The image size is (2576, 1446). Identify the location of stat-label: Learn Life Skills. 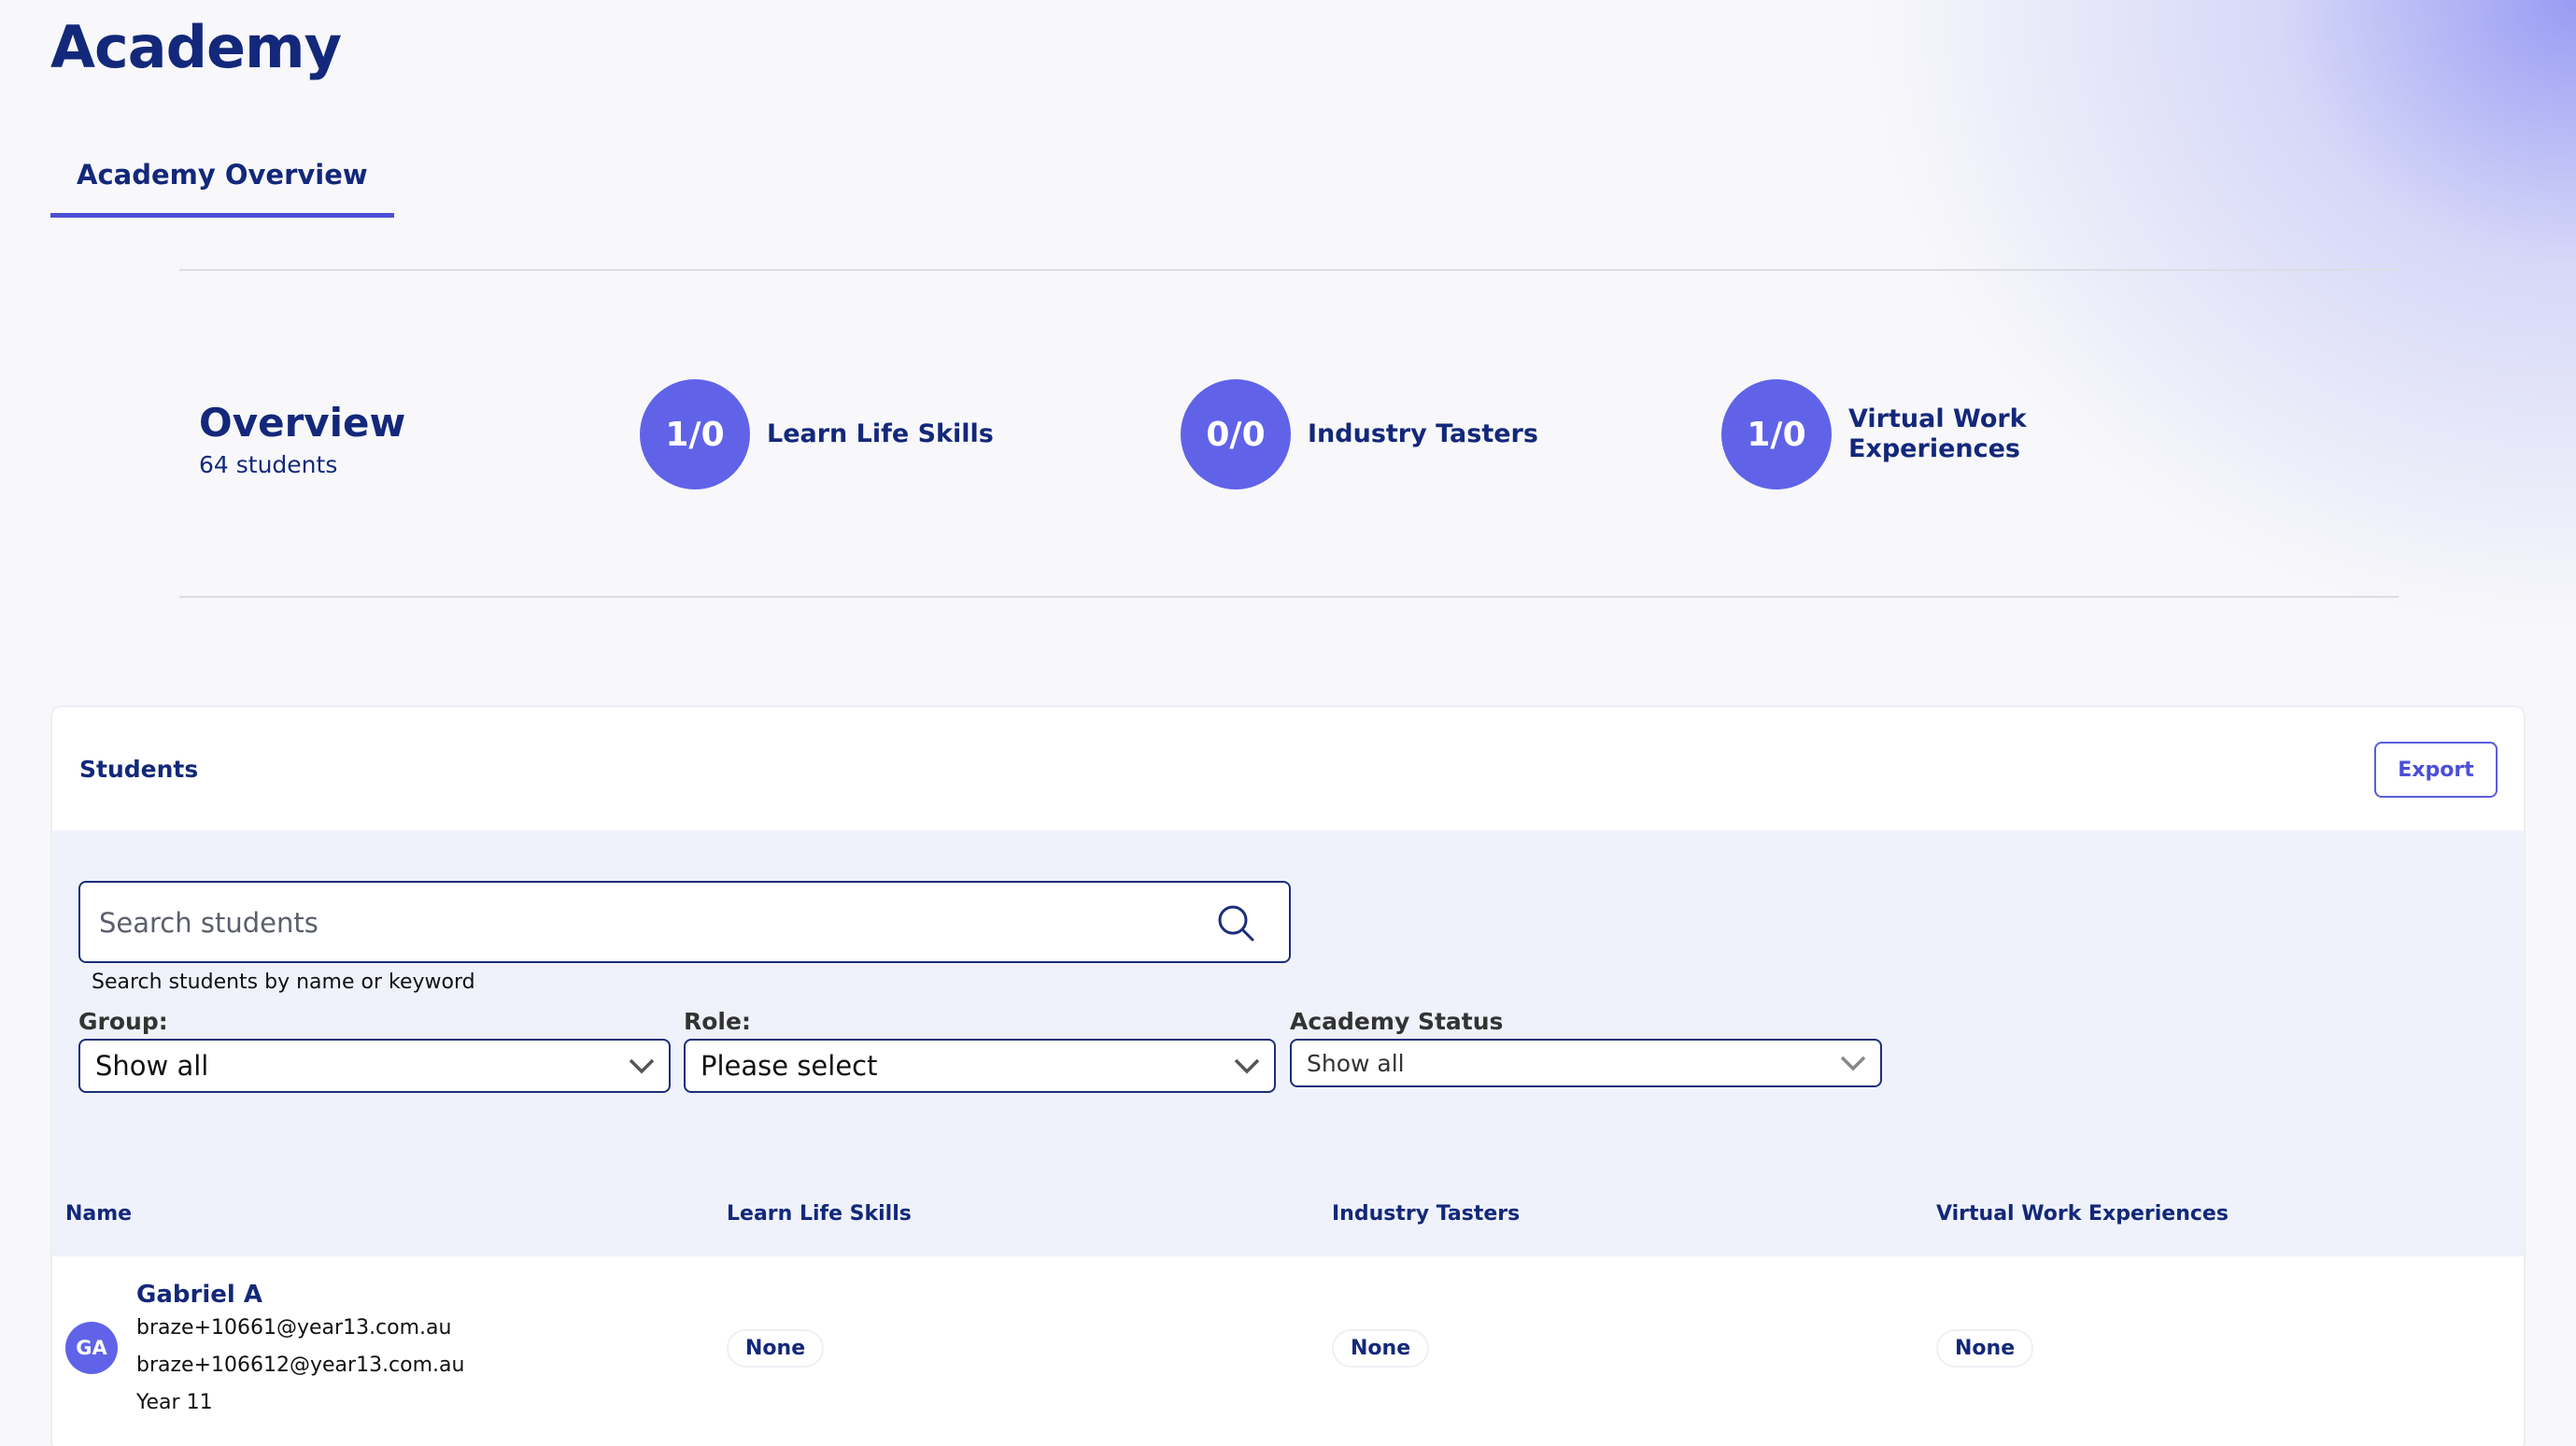
(880, 433).